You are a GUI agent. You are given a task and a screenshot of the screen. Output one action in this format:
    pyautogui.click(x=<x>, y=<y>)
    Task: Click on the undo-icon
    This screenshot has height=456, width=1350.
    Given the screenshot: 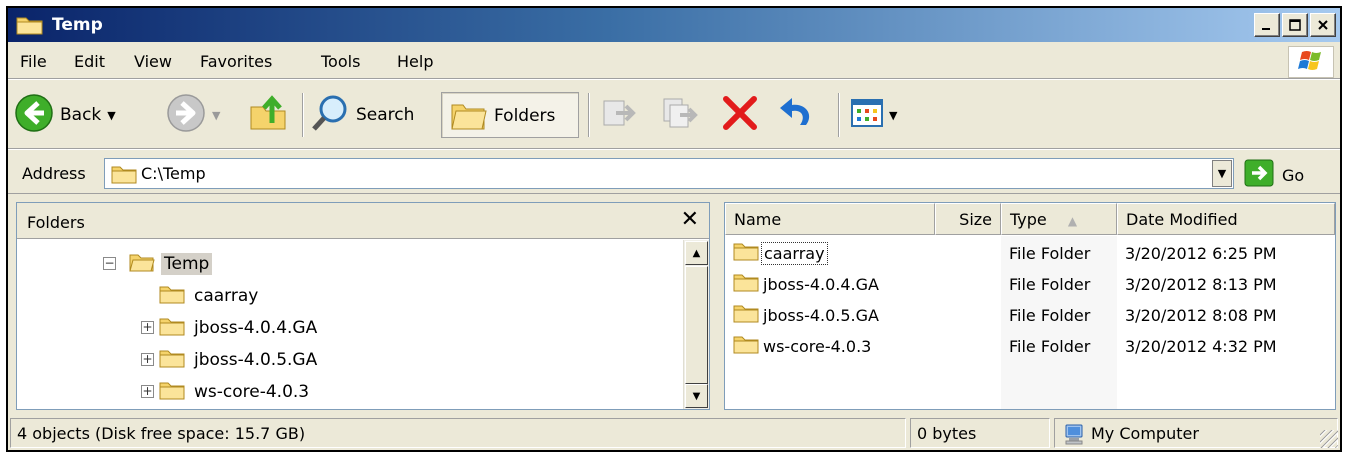 What is the action you would take?
    pyautogui.click(x=796, y=115)
    